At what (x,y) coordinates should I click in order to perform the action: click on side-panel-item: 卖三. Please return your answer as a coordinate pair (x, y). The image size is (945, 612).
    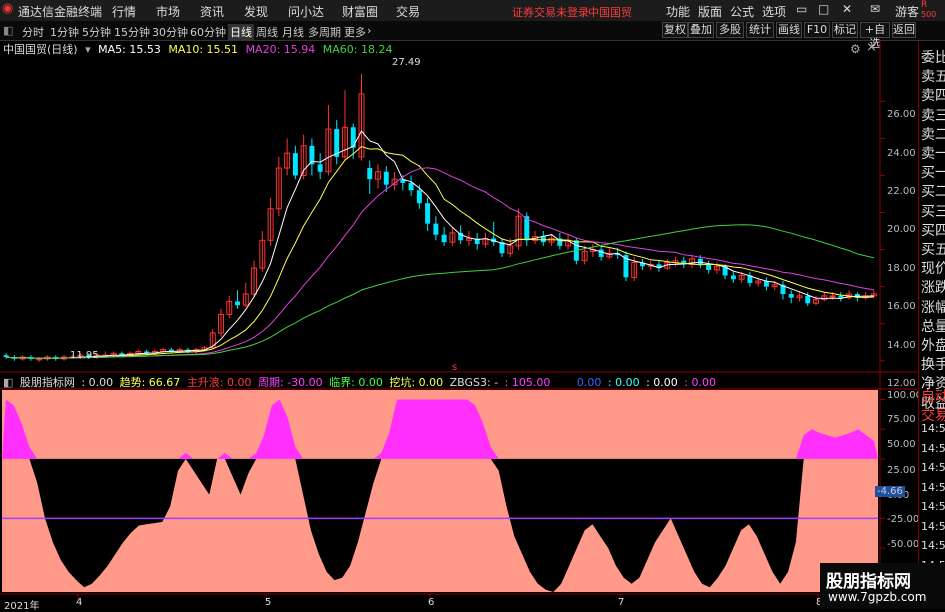
    Looking at the image, I should click on (933, 115).